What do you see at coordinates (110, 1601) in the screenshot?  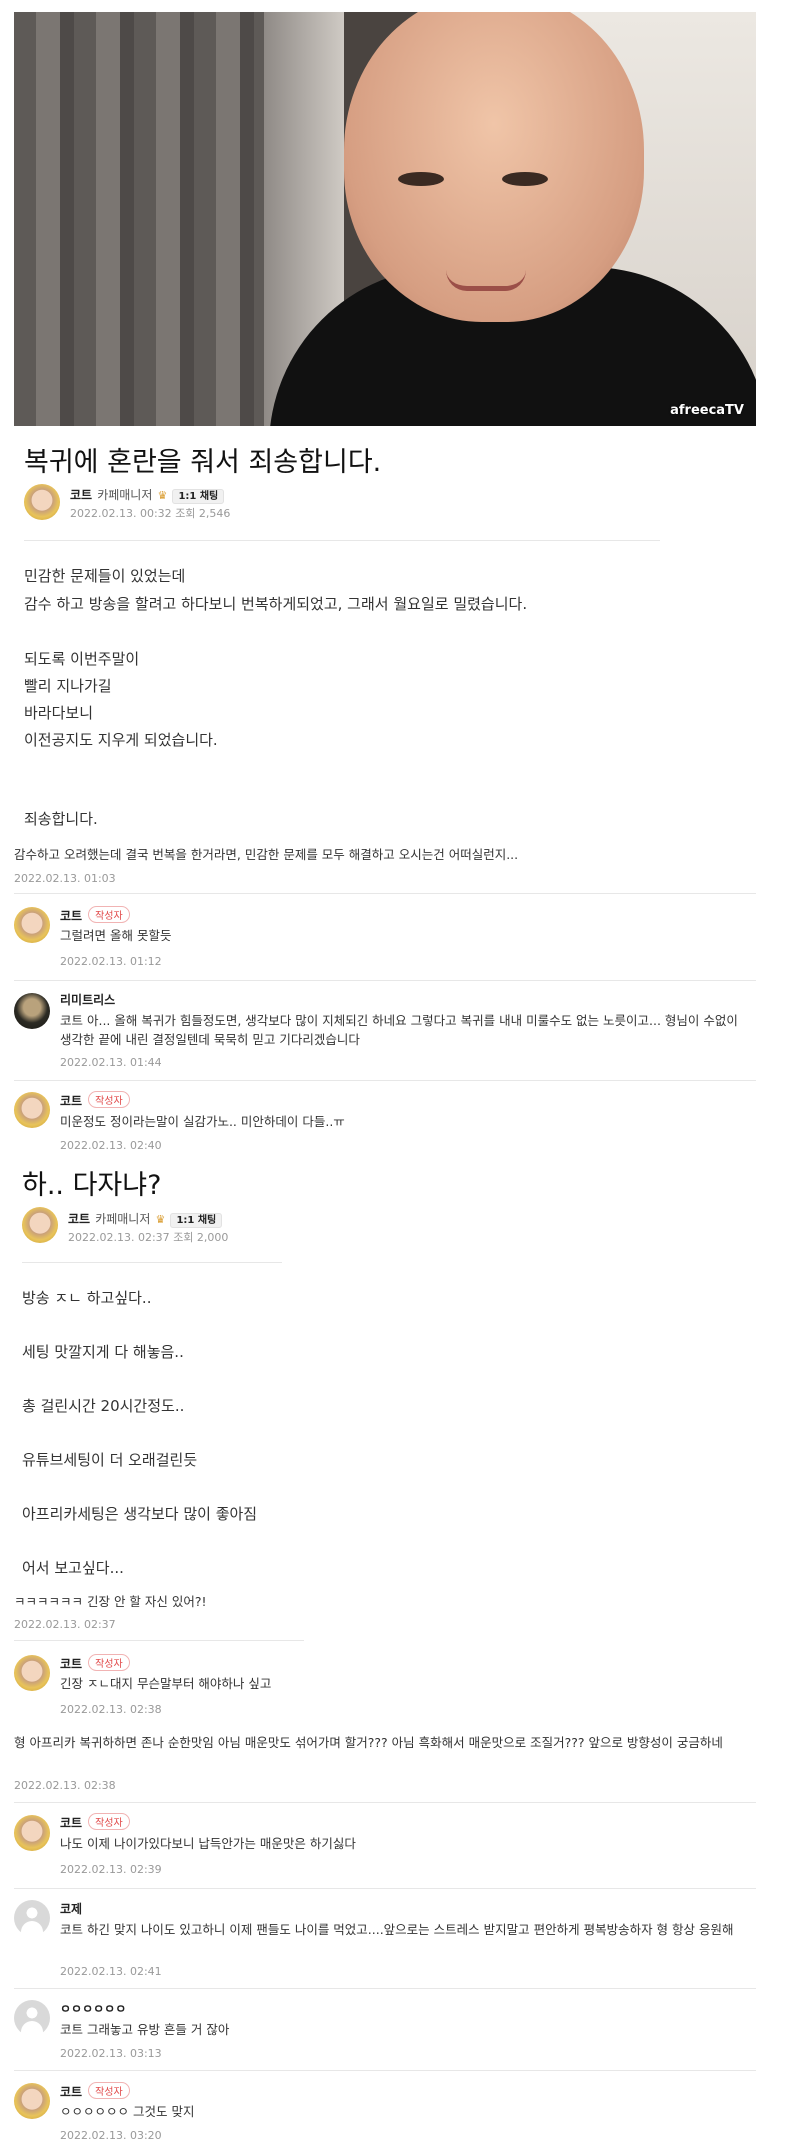 I see `comment-text: ㅋㅋㅋㅋㅋㅋ 긴장 안 할 자신 있어?!` at bounding box center [110, 1601].